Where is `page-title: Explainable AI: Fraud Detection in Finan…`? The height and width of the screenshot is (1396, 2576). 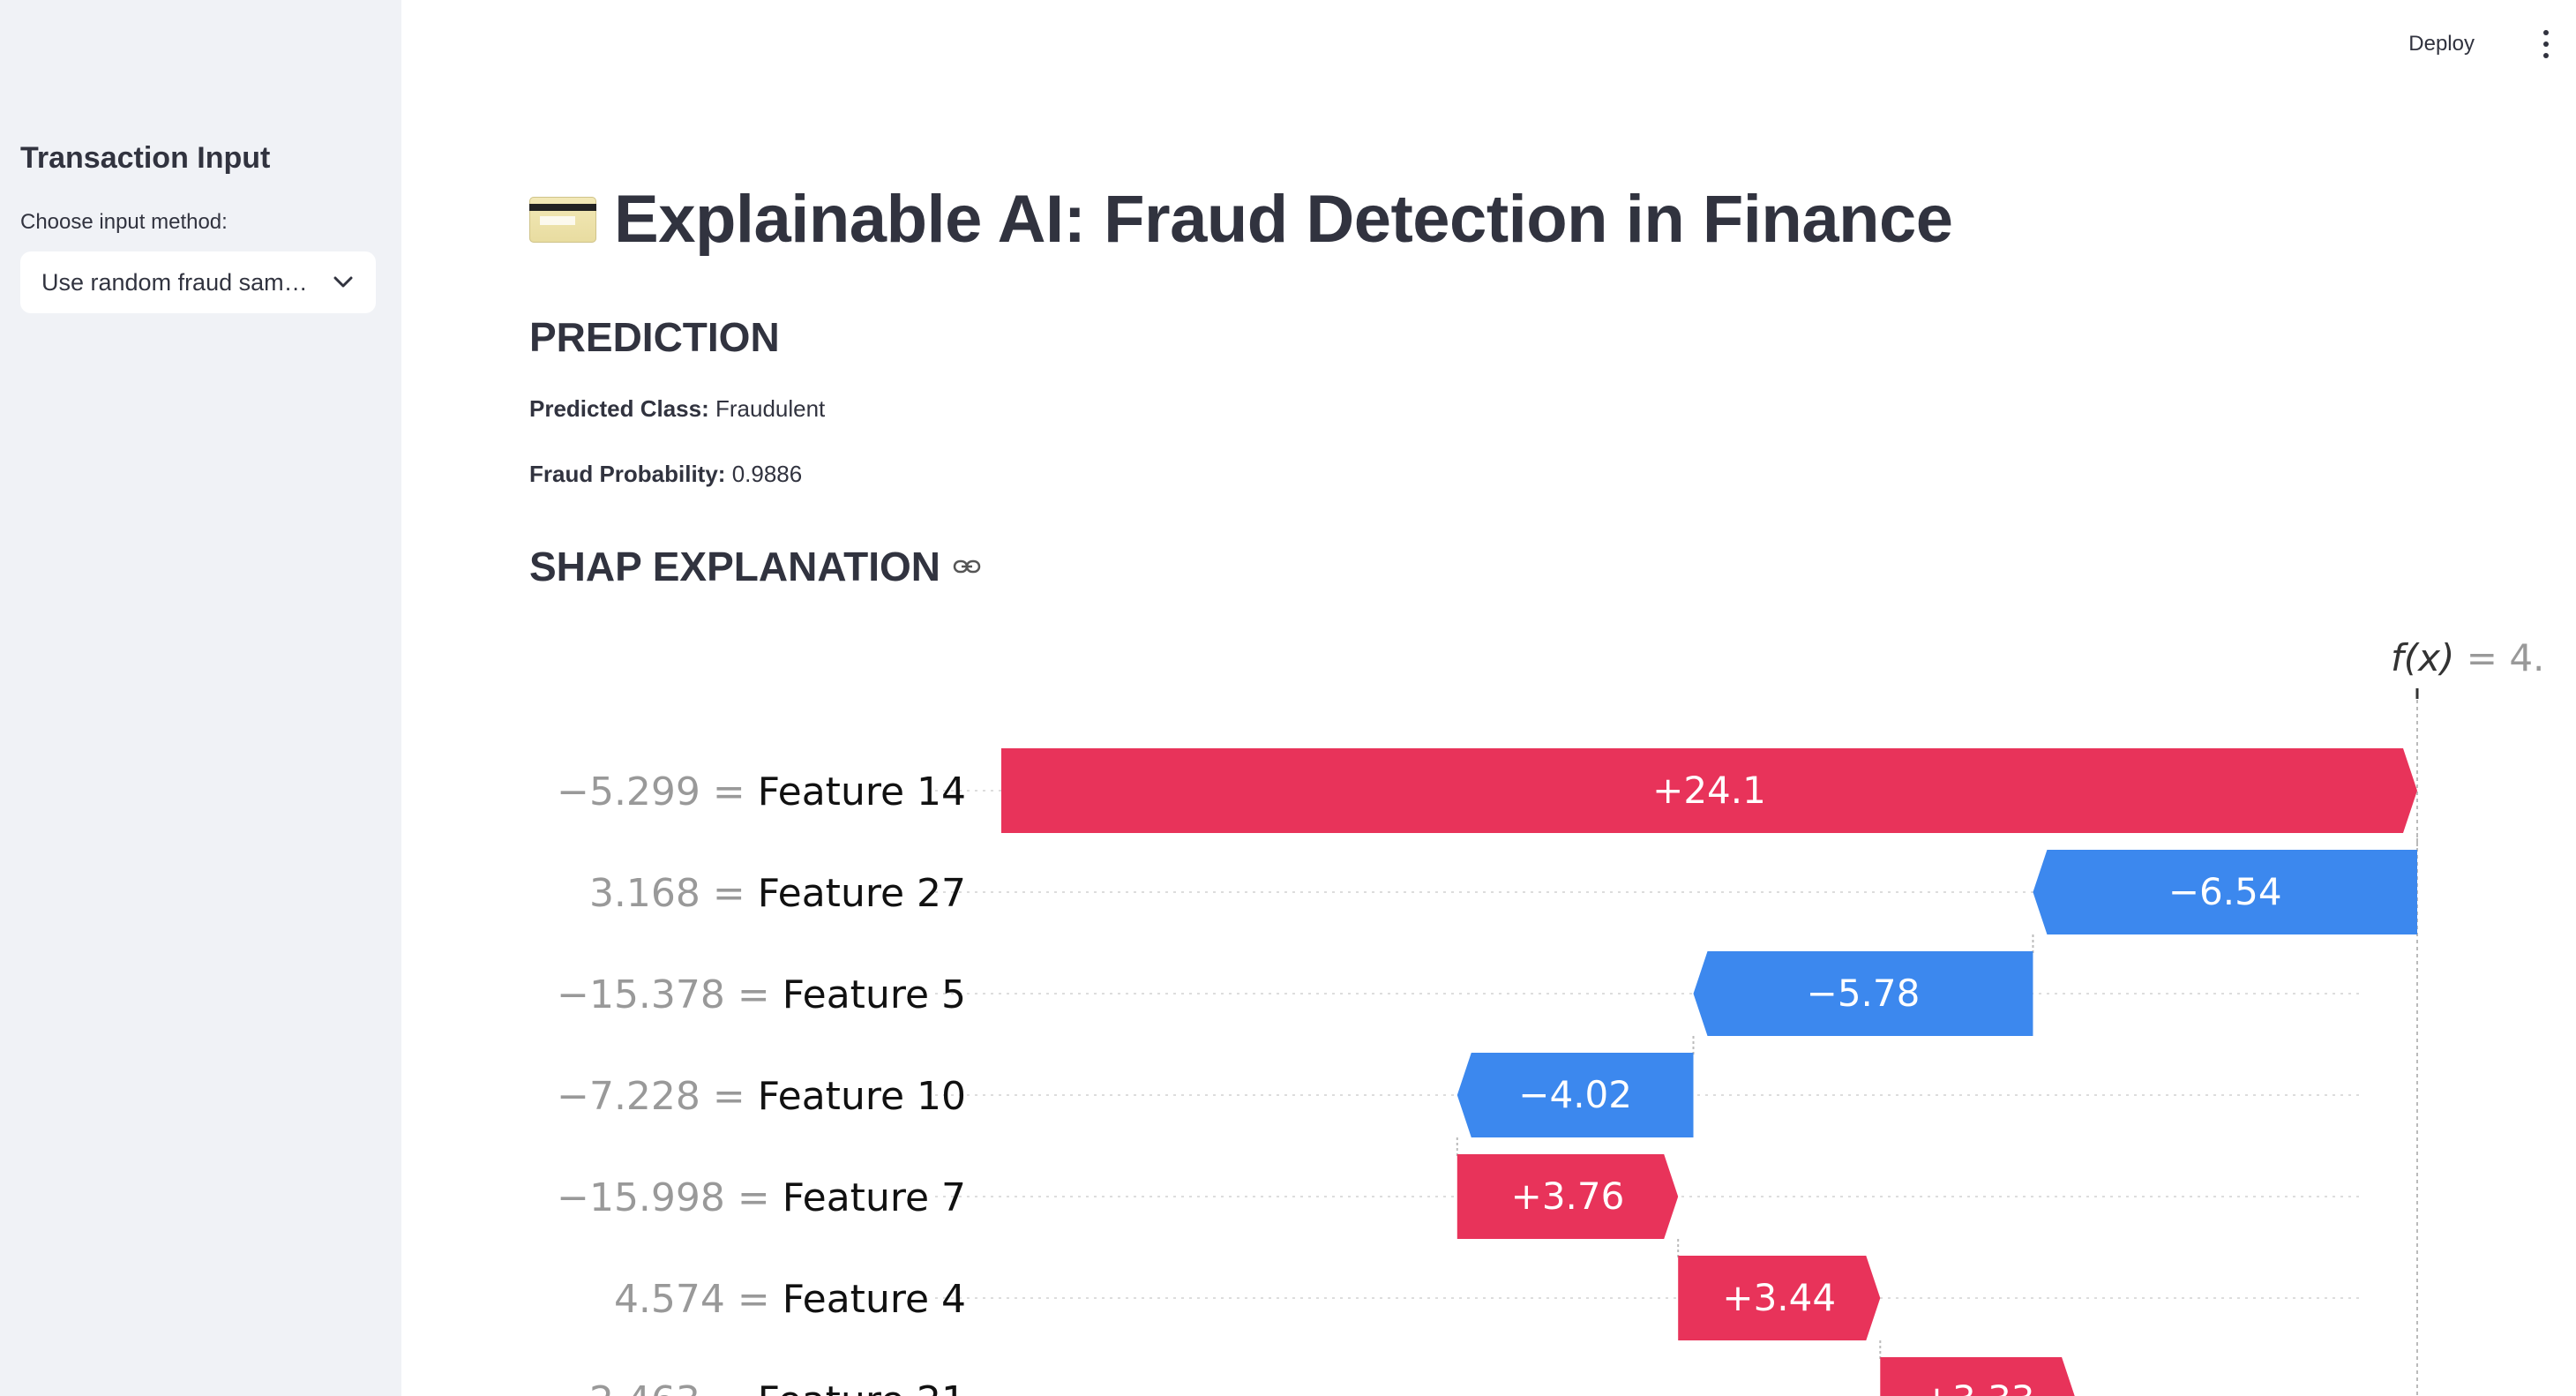
page-title: Explainable AI: Fraud Detection in Finan… is located at coordinates (1284, 220).